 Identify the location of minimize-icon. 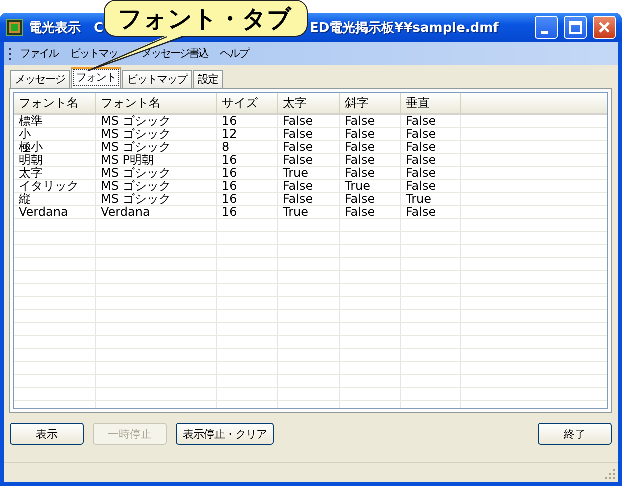
(544, 32).